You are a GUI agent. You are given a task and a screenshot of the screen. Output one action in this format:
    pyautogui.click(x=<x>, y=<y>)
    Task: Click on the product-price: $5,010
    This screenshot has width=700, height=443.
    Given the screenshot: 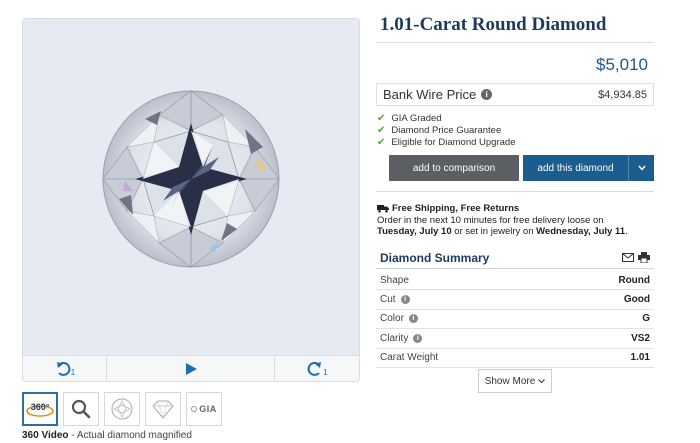 What is the action you would take?
    pyautogui.click(x=622, y=64)
    